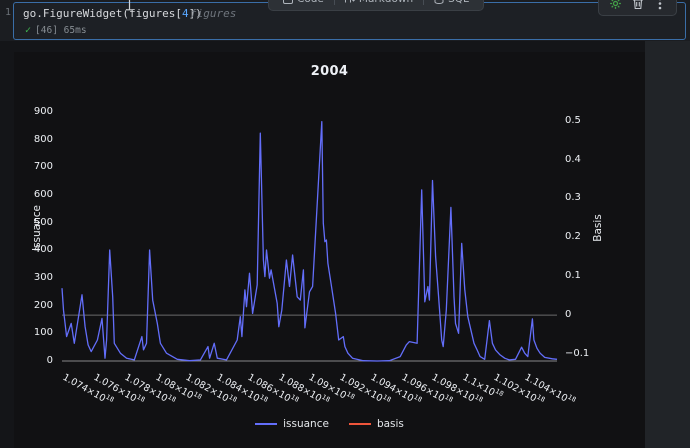 The image size is (690, 448). I want to click on code-text: go.FigureWidget(figures[4]), so click(112, 13).